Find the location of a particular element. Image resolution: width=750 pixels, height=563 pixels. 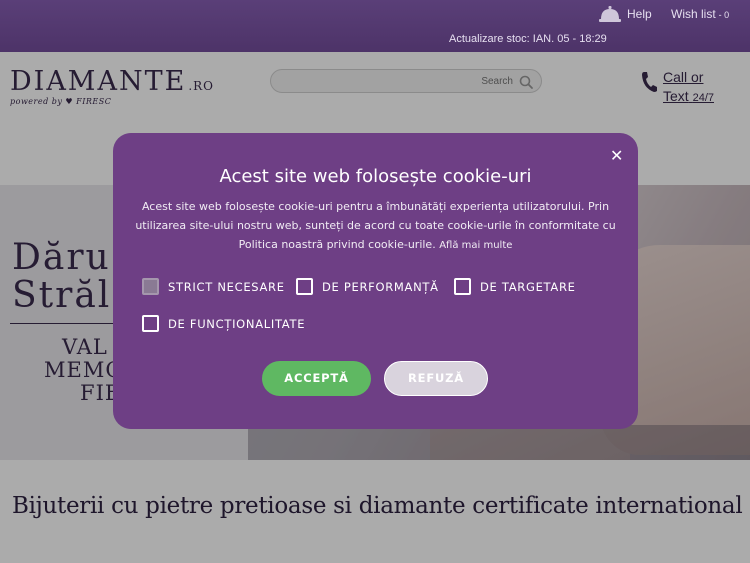

functionality-checkbox is located at coordinates (150, 323).